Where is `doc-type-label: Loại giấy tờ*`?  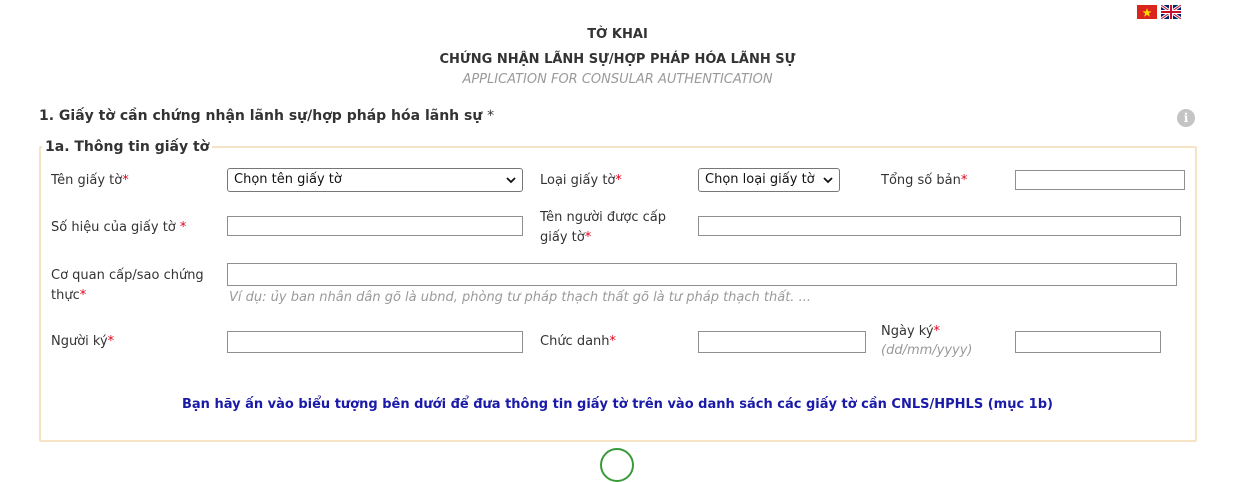 doc-type-label: Loại giấy tờ* is located at coordinates (581, 181).